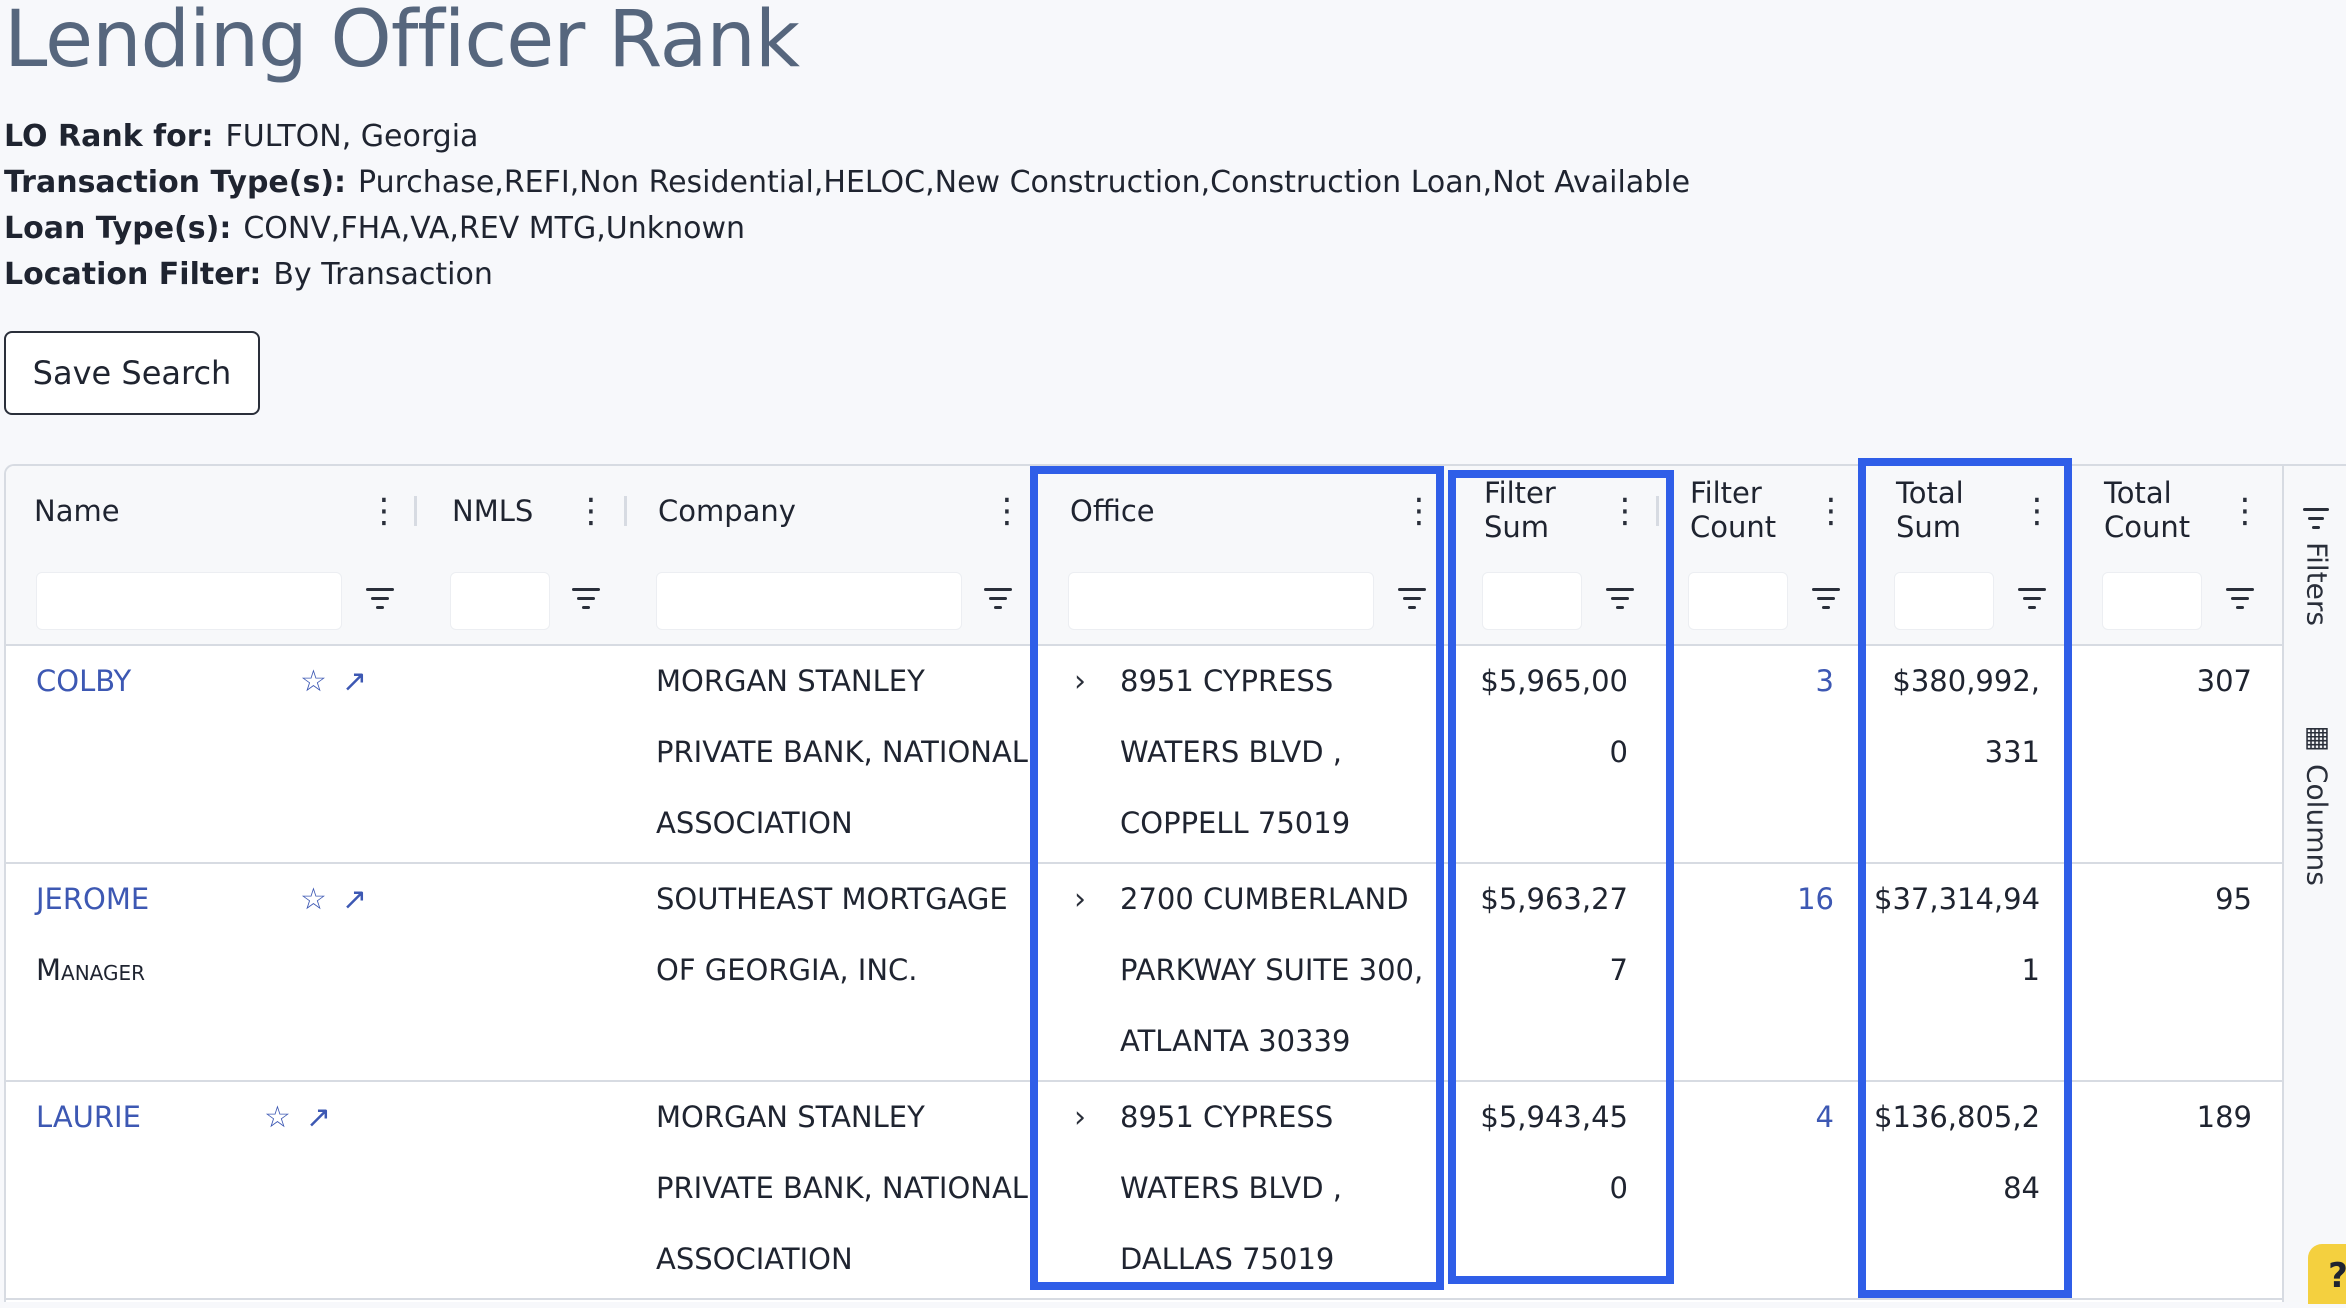 The height and width of the screenshot is (1308, 2346). I want to click on side-bar: Filters ▦ Columns, so click(2314, 884).